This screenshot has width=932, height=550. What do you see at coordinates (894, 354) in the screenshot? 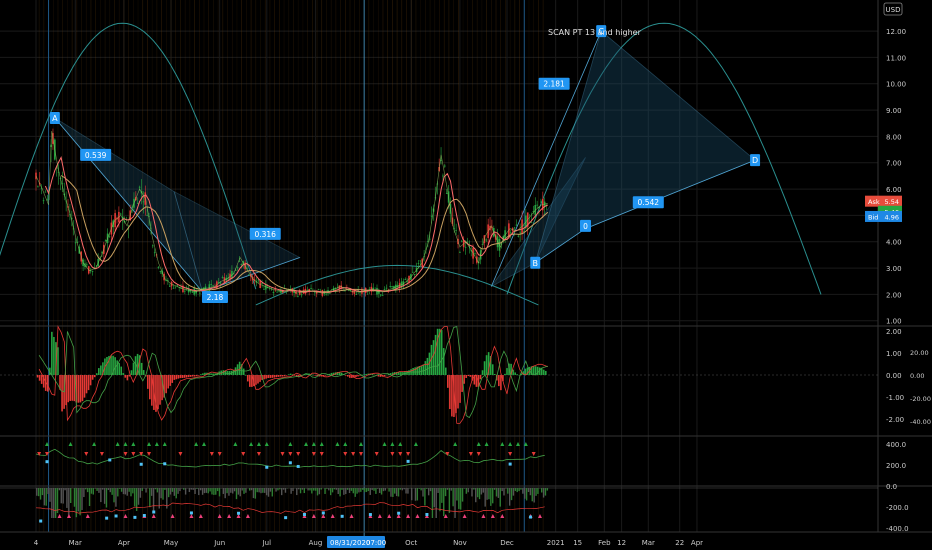
I see `oscillator-tick-1: 1.00` at bounding box center [894, 354].